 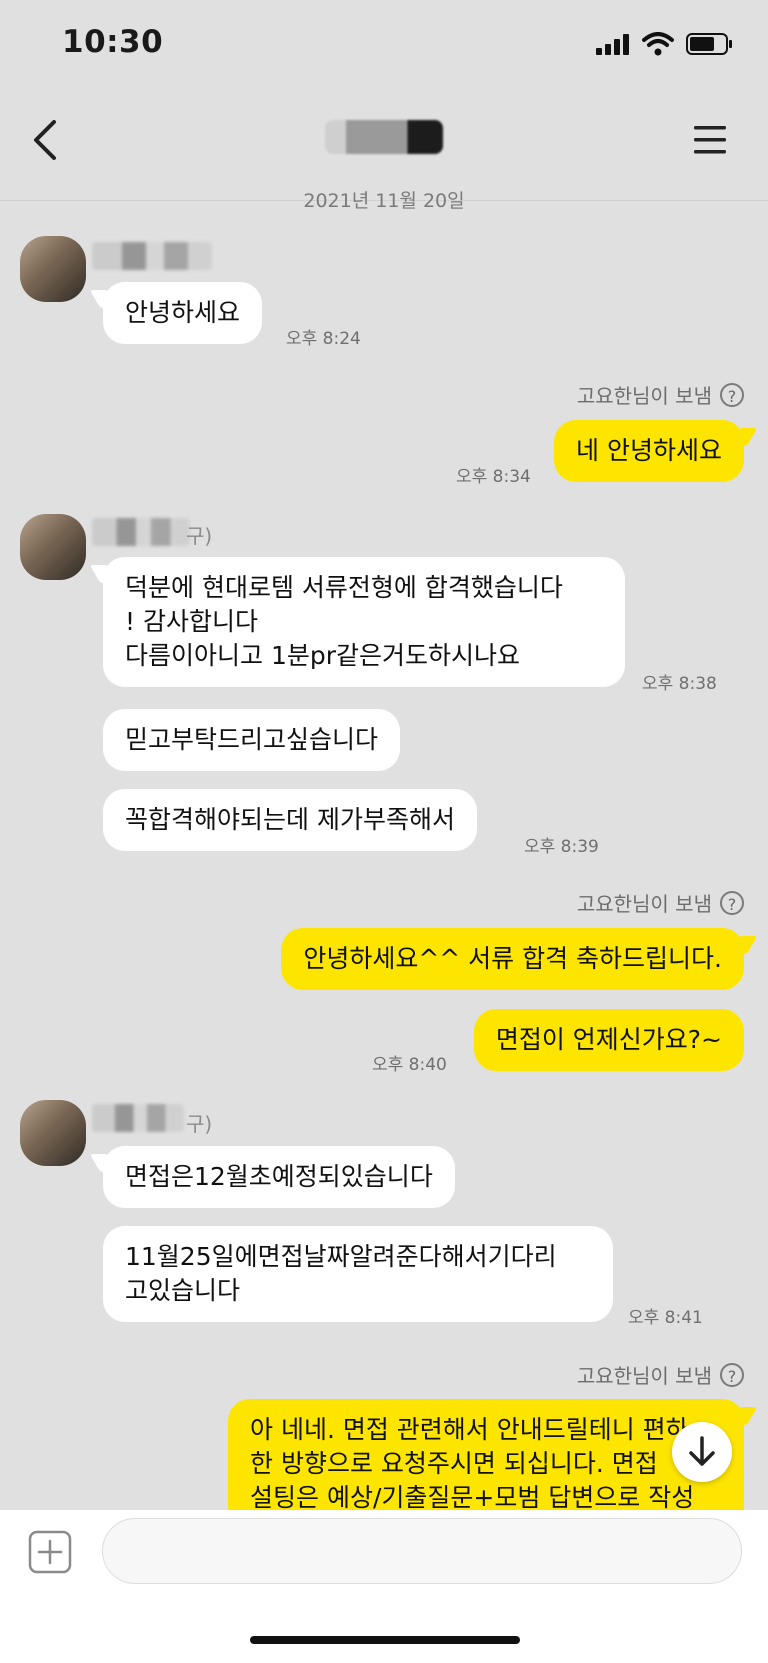 I want to click on message-time: 오후 8:24, so click(x=323, y=339).